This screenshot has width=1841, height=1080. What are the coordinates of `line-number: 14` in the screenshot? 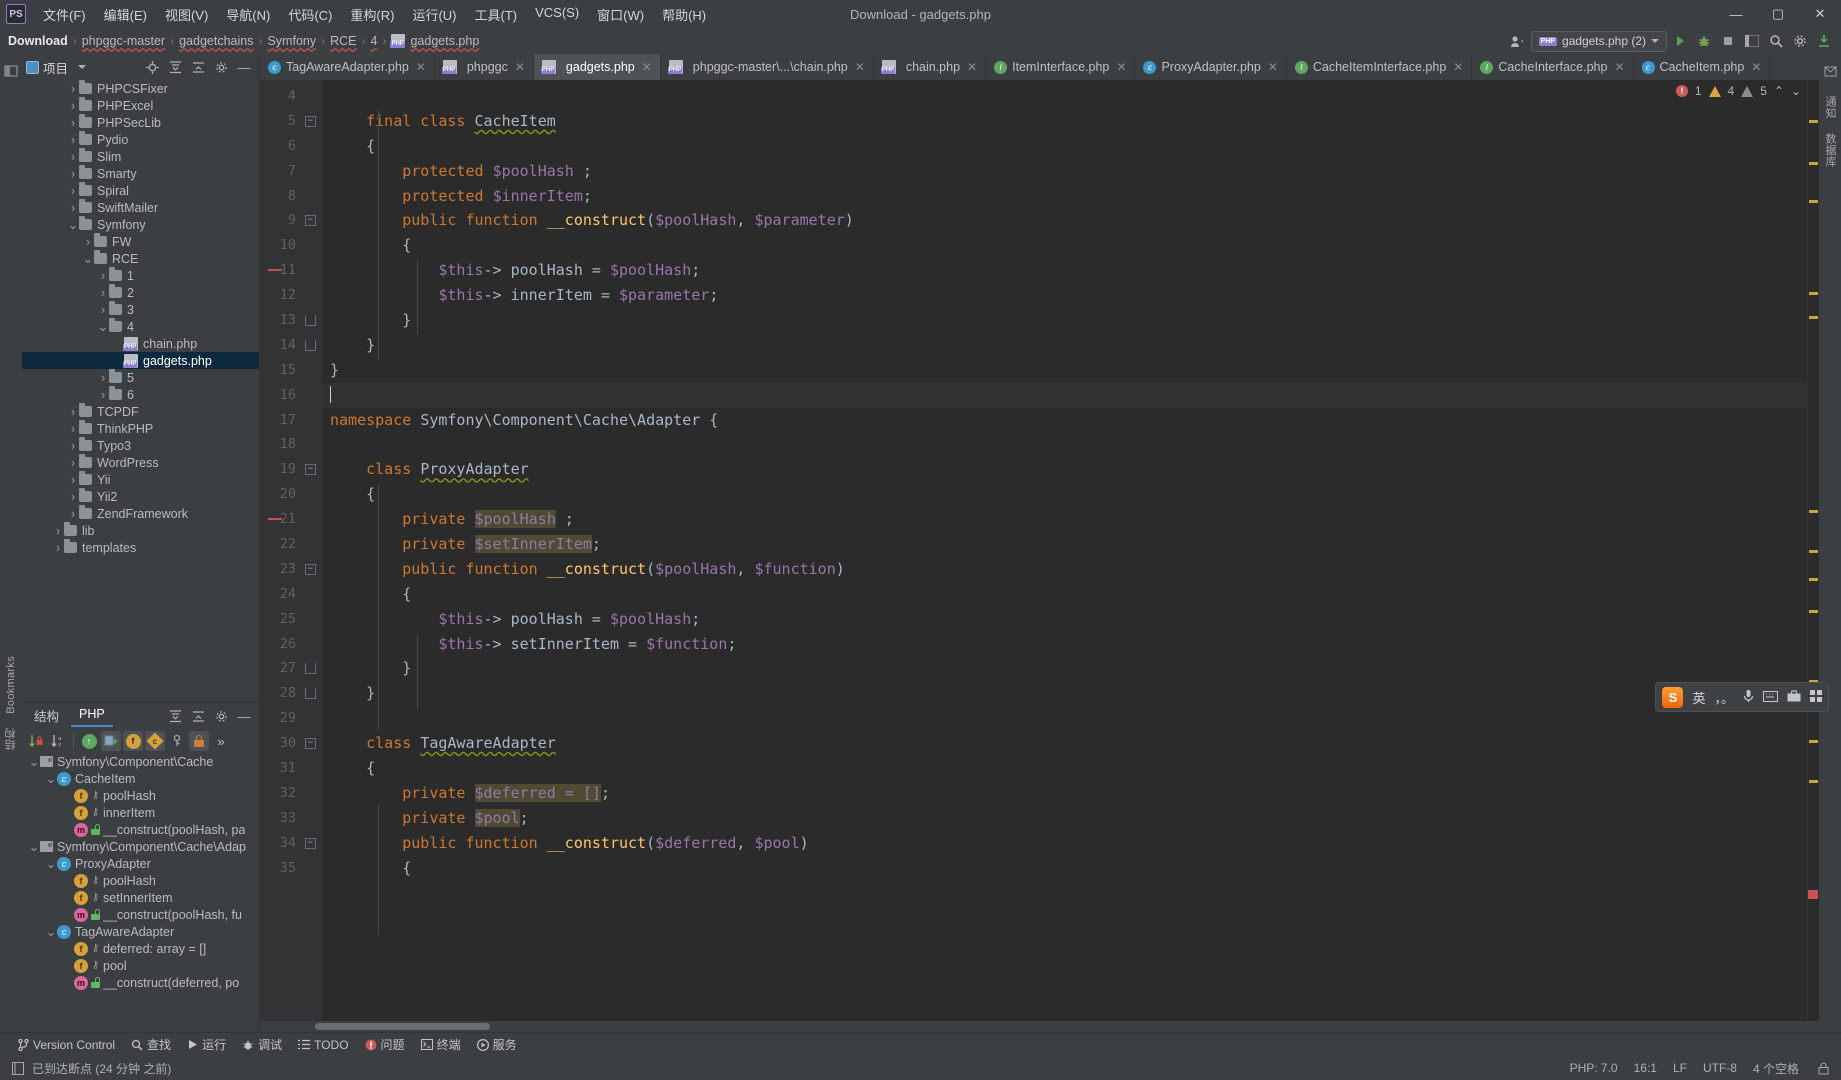 It's located at (291, 345).